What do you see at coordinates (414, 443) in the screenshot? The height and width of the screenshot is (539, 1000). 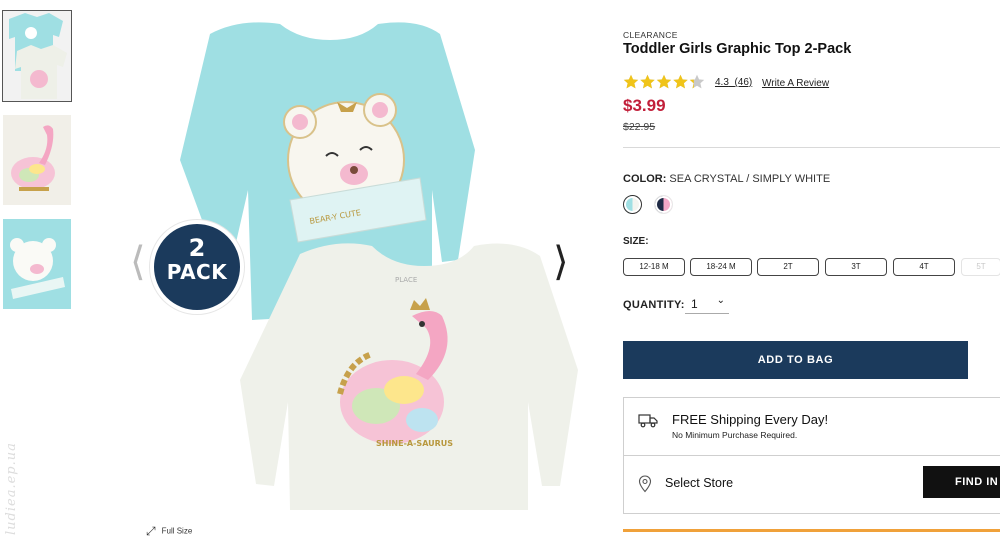 I see `dino-graphic-text: SHINE-A-SAURUS` at bounding box center [414, 443].